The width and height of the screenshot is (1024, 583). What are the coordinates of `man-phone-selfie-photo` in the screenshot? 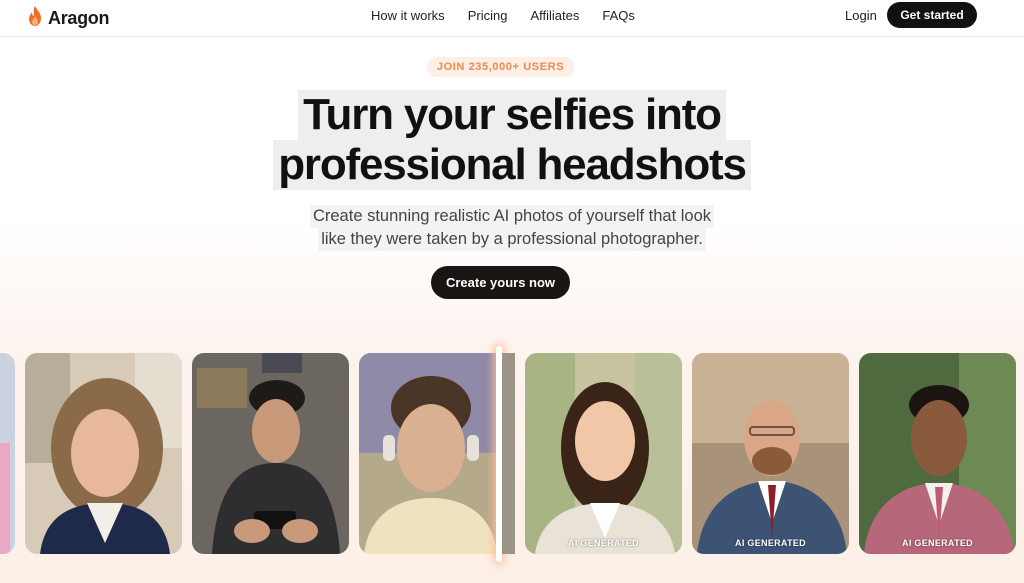 It's located at (270, 453).